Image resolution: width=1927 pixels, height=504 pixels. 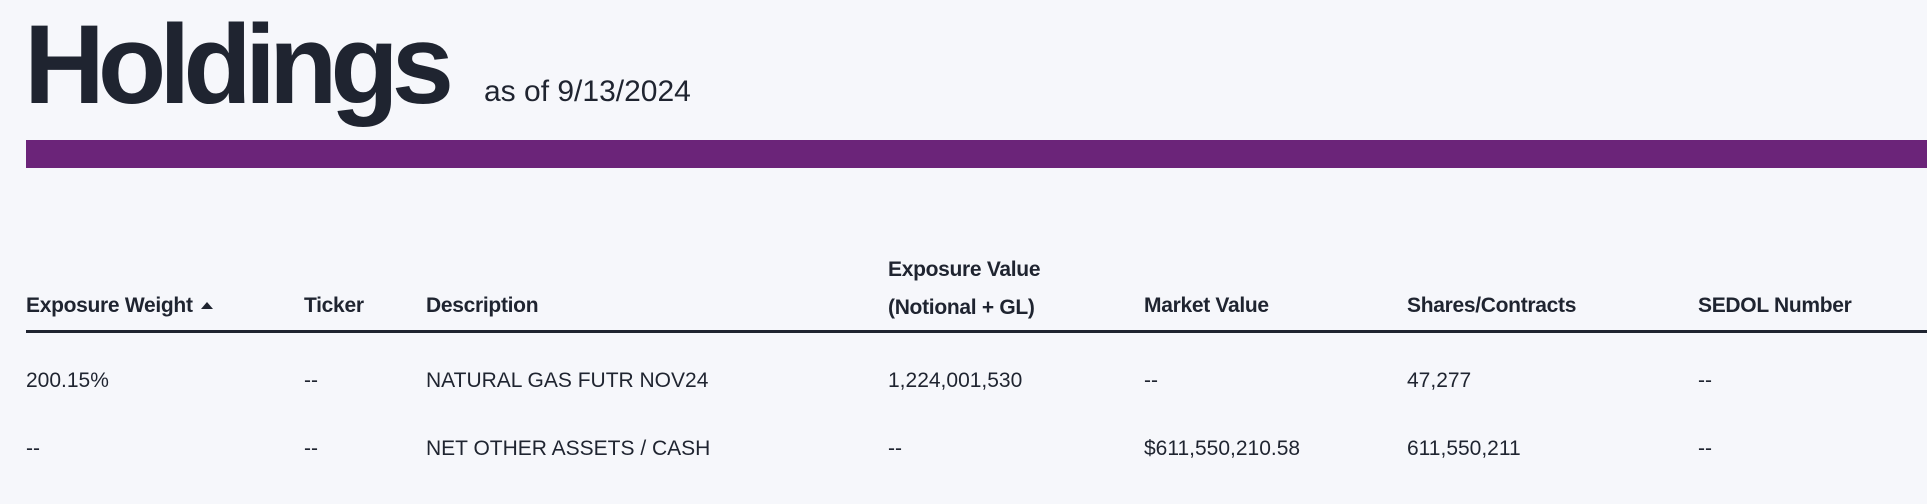 What do you see at coordinates (1491, 306) in the screenshot?
I see `column-header-shares-contracts: Shares/Contracts` at bounding box center [1491, 306].